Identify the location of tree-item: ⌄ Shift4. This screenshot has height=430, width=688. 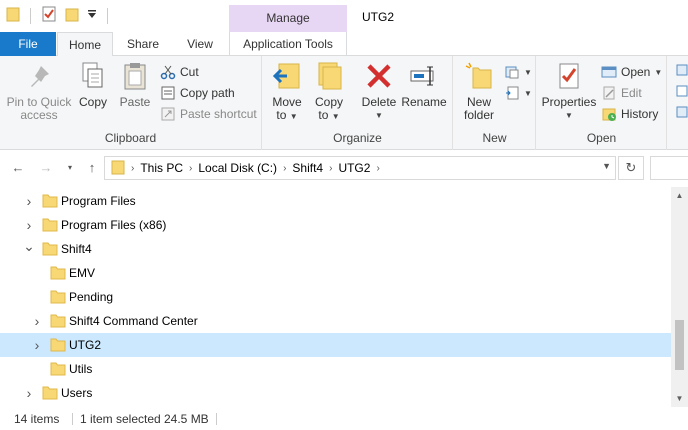
(335, 249).